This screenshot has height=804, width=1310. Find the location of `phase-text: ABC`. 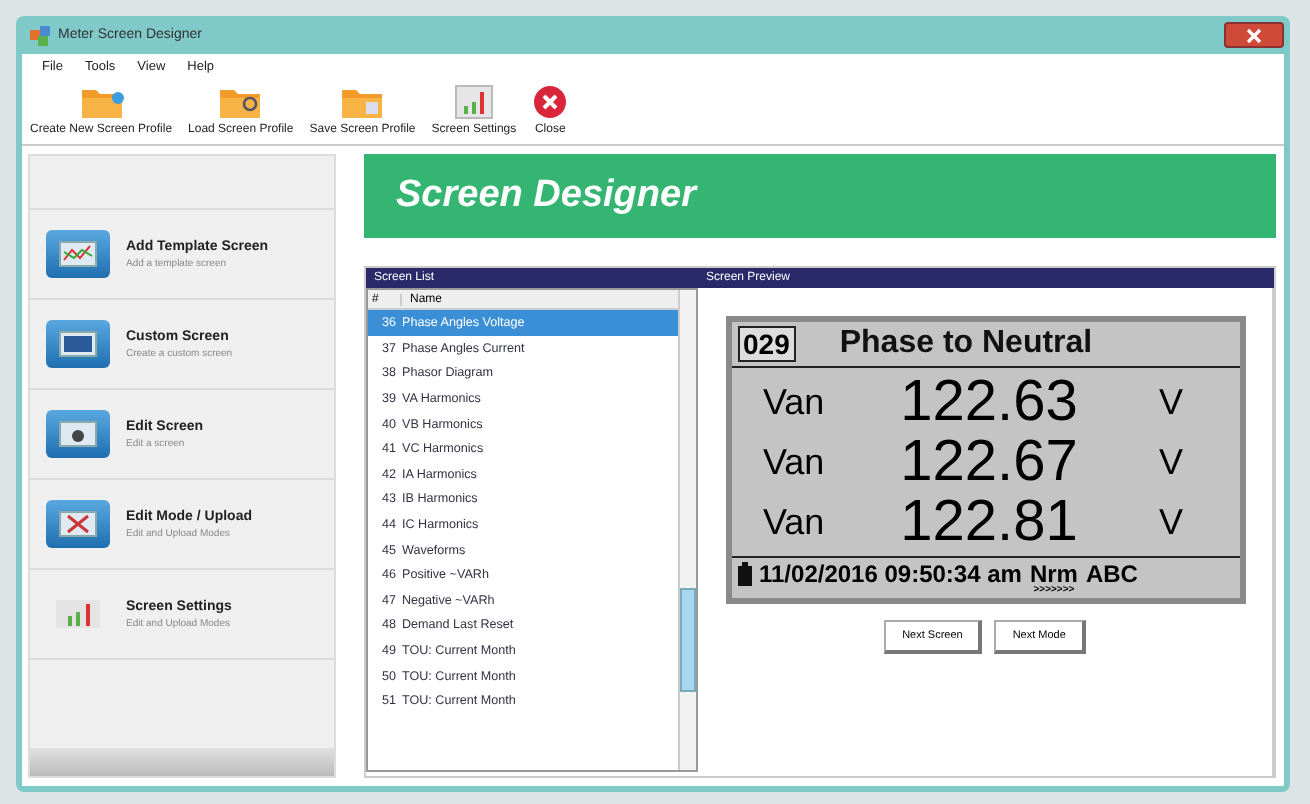

phase-text: ABC is located at coordinates (1111, 574).